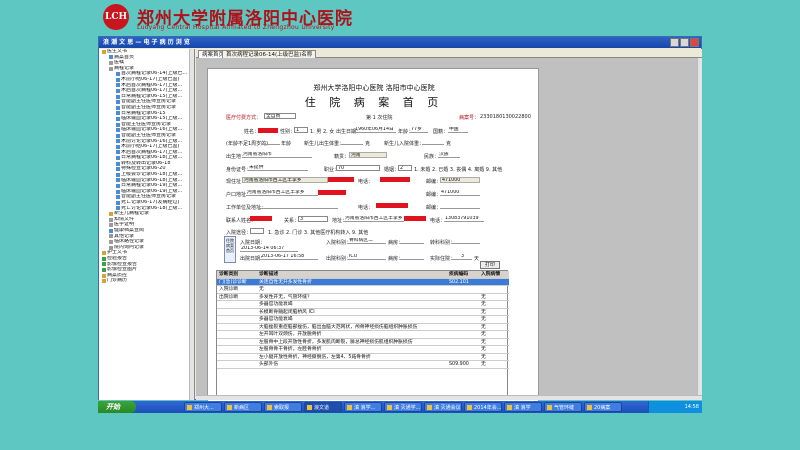 The image size is (800, 450). What do you see at coordinates (363, 290) in the screenshot?
I see `table-row: 入院诊断 无` at bounding box center [363, 290].